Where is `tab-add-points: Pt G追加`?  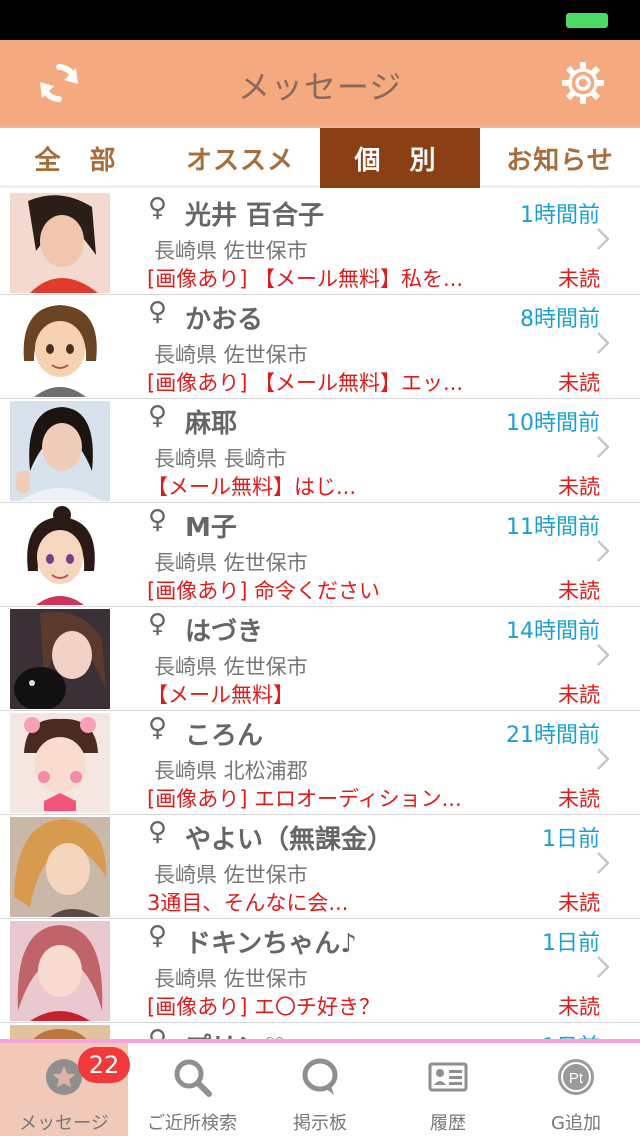 tab-add-points: Pt G追加 is located at coordinates (576, 1089).